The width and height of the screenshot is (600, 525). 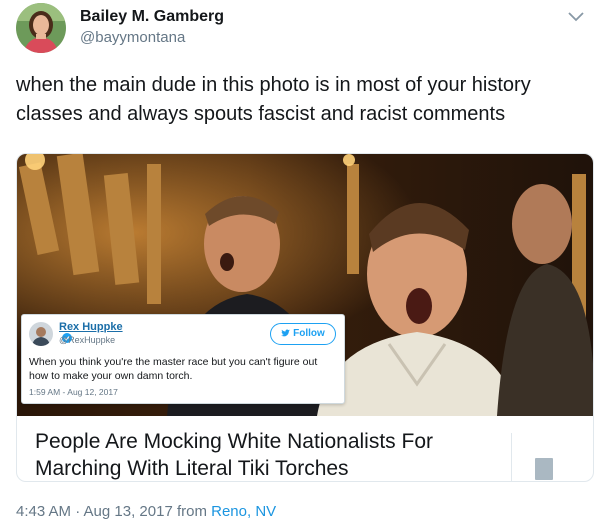 I want to click on embedded-timestamp: 1:59 AM - Aug 12, 2017, so click(x=73, y=392).